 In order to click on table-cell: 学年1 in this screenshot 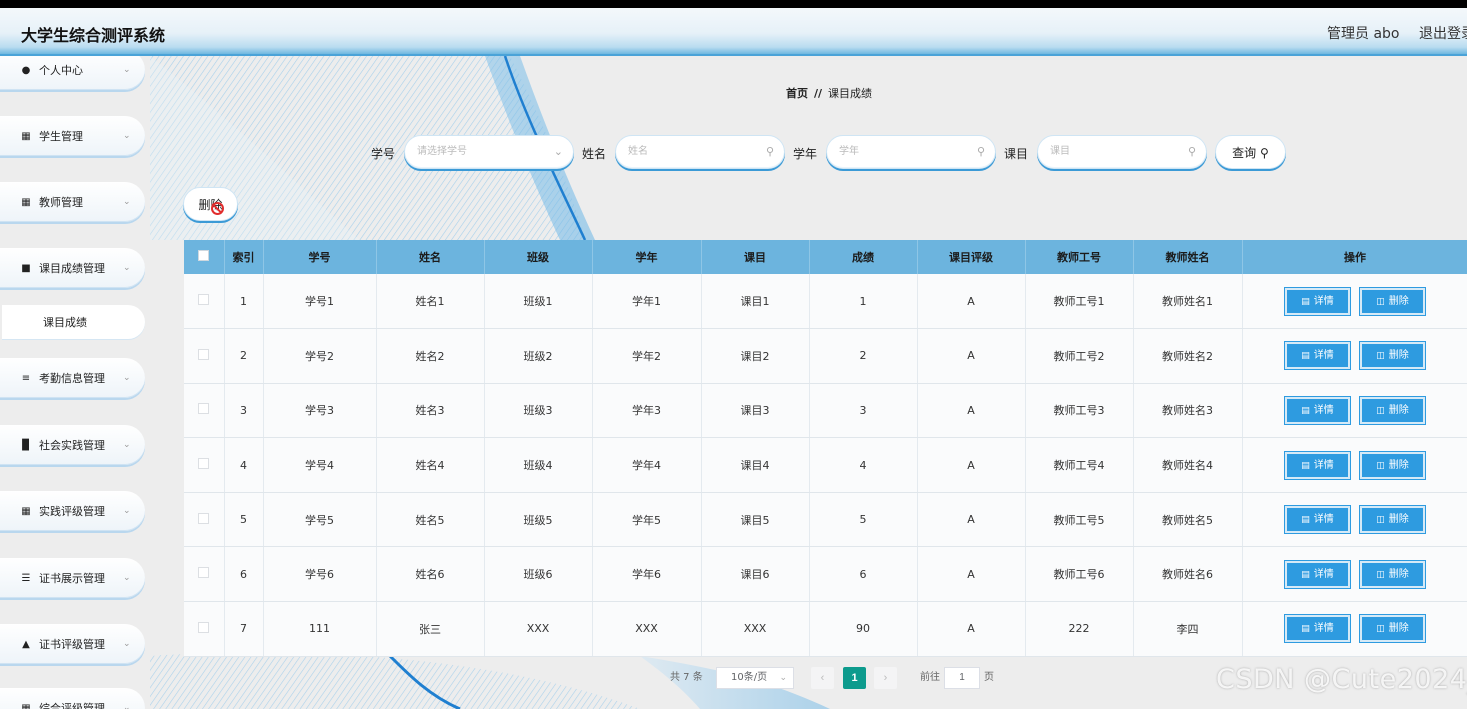, I will do `click(647, 302)`.